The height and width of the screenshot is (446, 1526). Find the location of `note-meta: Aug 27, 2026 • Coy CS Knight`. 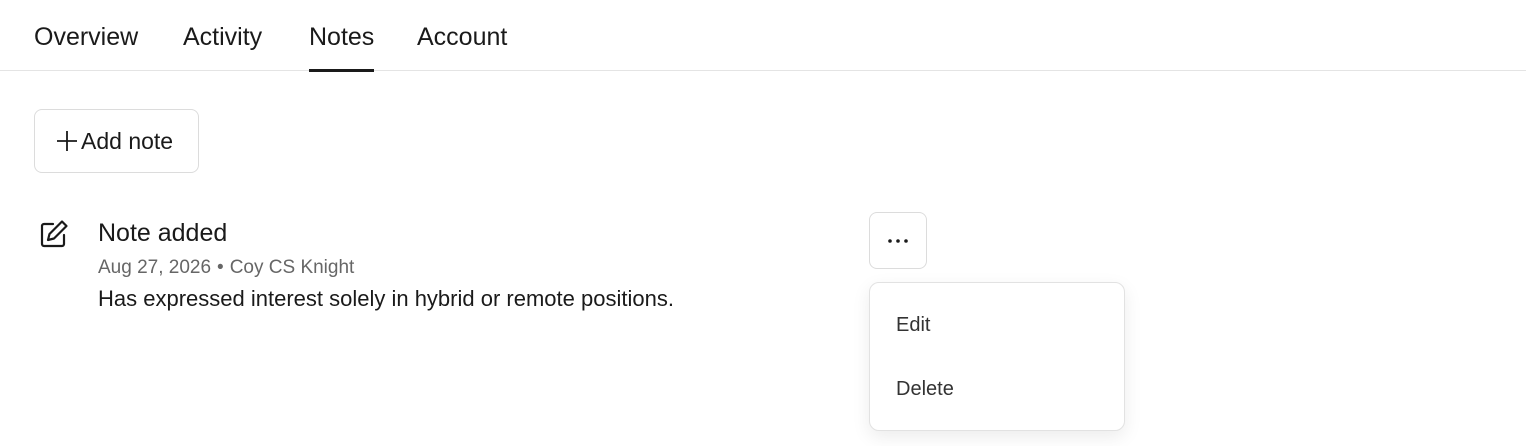

note-meta: Aug 27, 2026 • Coy CS Knight is located at coordinates (226, 268).